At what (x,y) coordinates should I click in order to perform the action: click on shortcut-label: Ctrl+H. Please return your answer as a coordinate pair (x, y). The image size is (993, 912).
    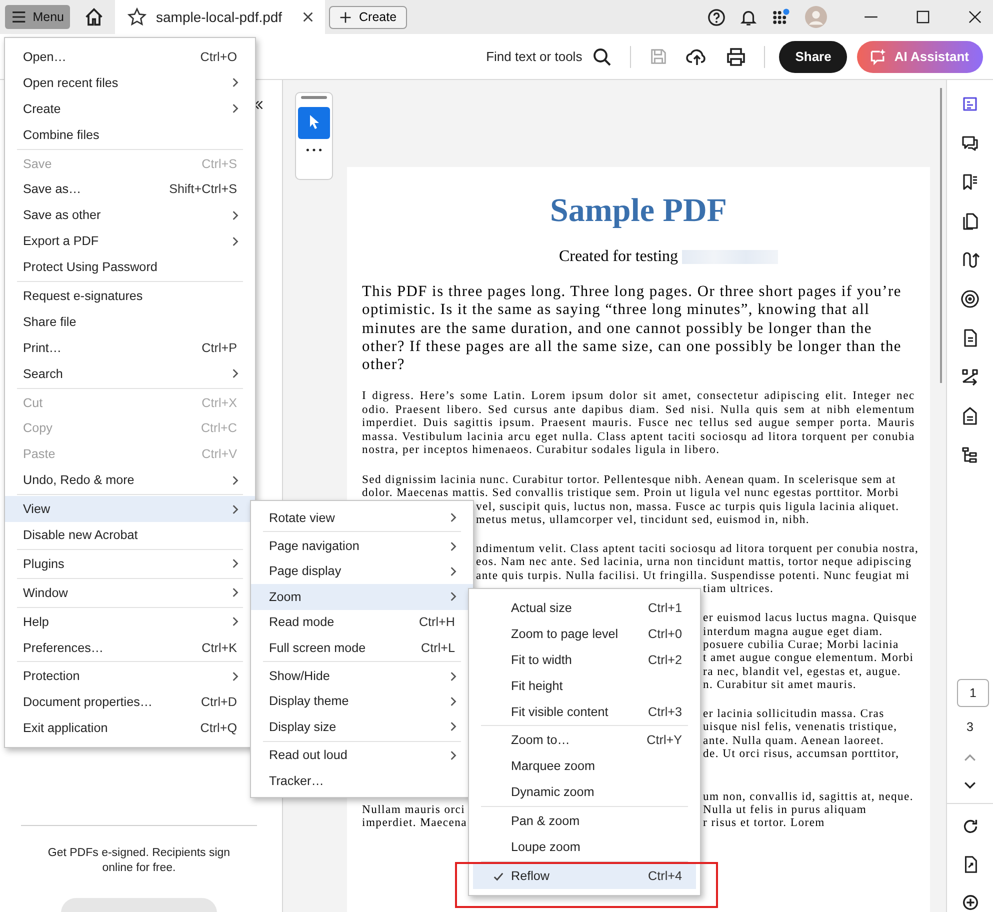
    Looking at the image, I should click on (436, 622).